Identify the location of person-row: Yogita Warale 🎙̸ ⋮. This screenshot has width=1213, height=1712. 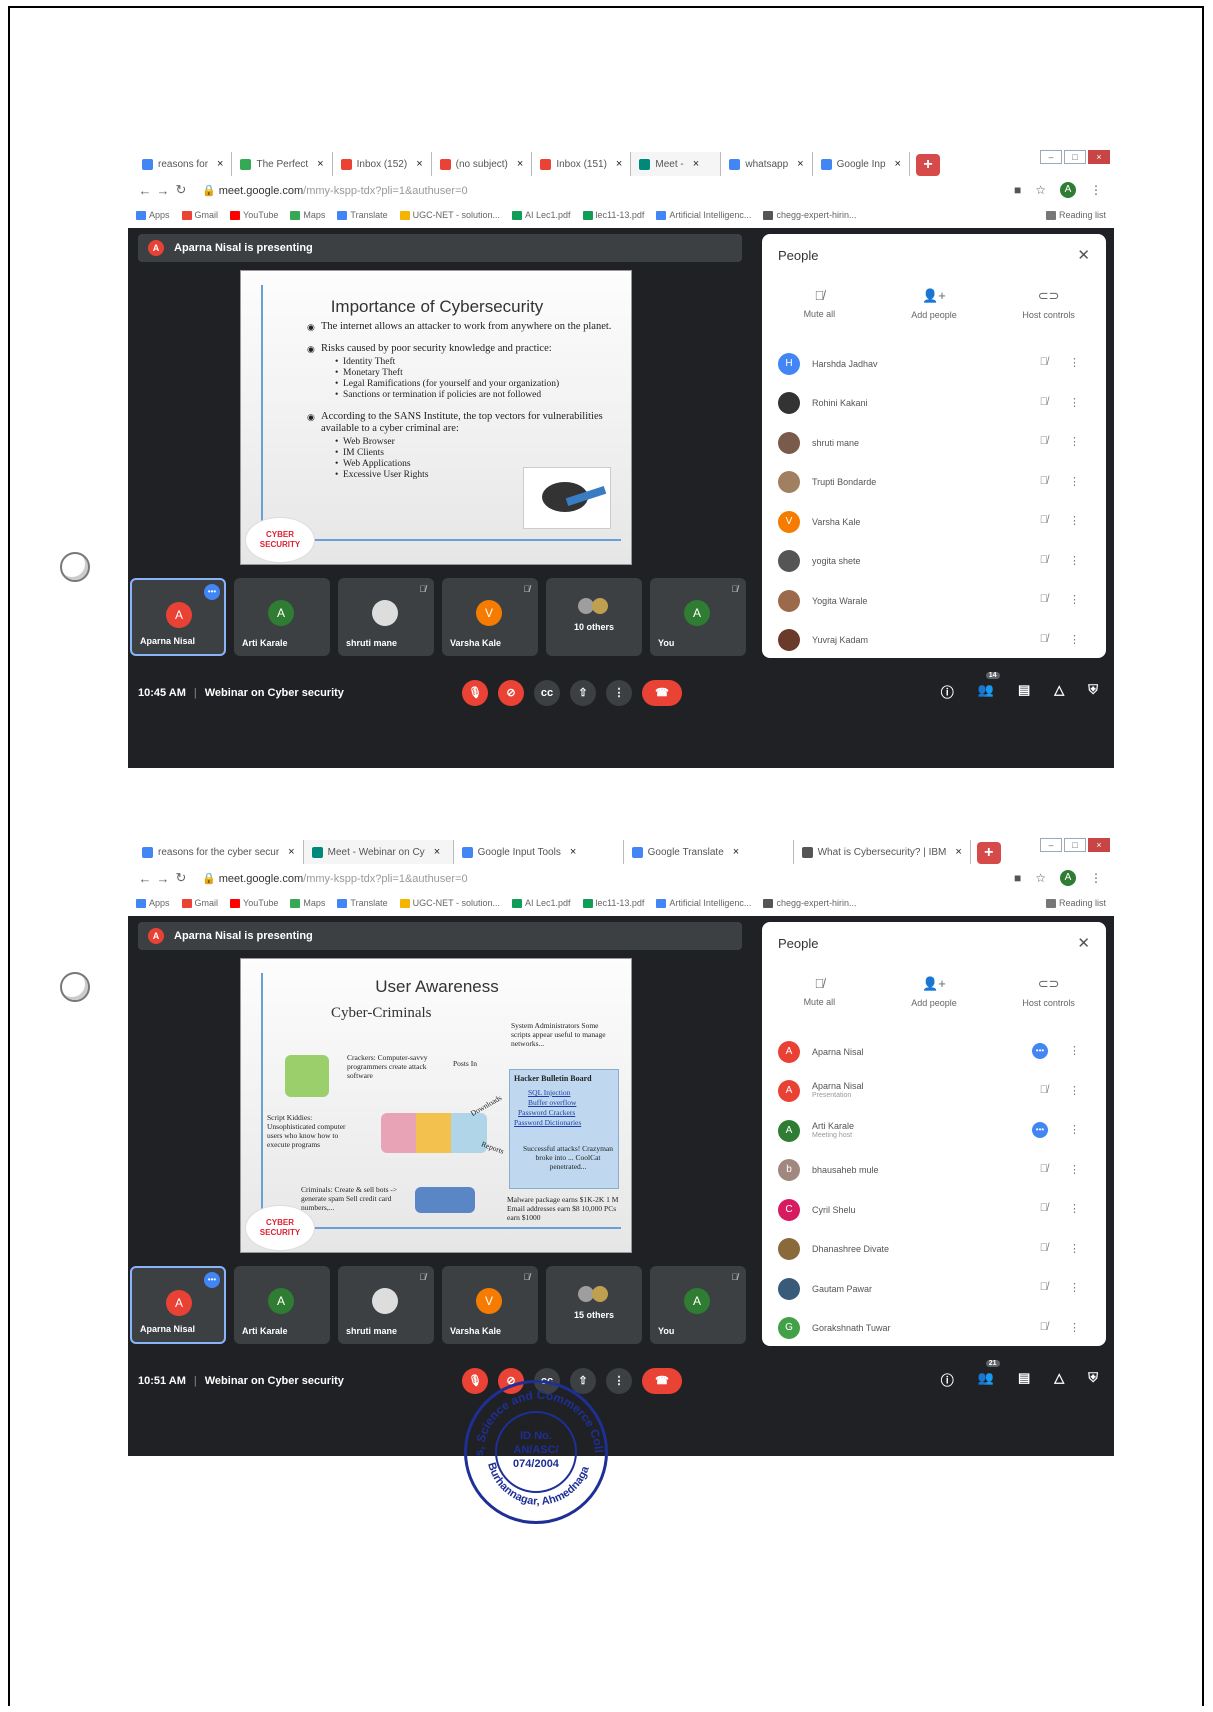
(934, 601).